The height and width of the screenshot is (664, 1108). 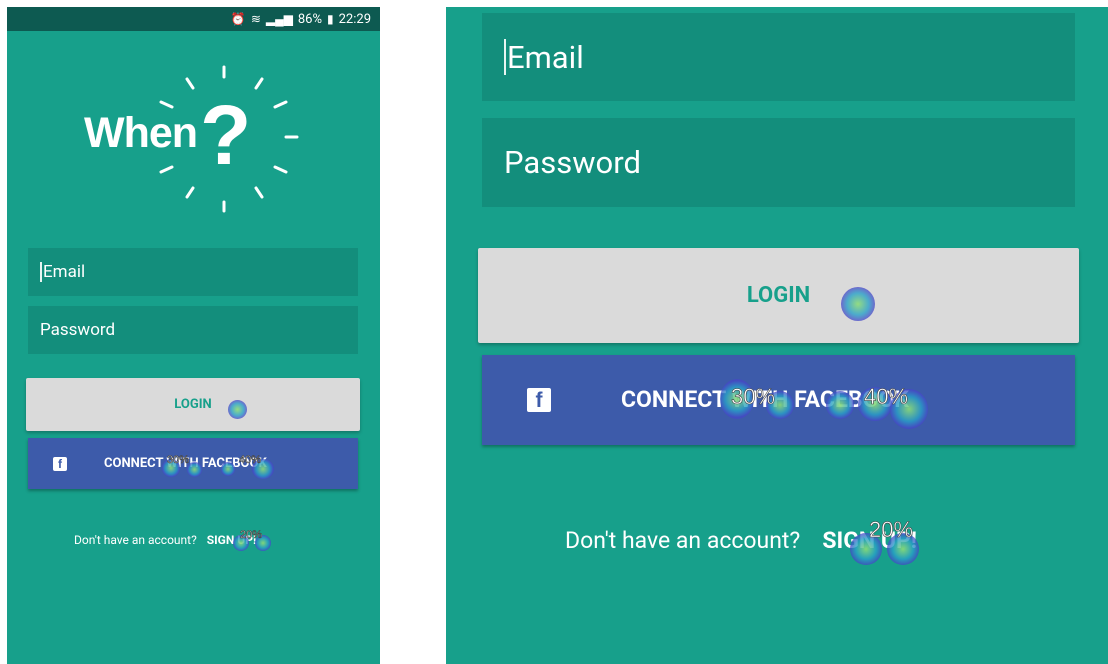 I want to click on alarm-icon: ⏰, so click(x=238, y=19).